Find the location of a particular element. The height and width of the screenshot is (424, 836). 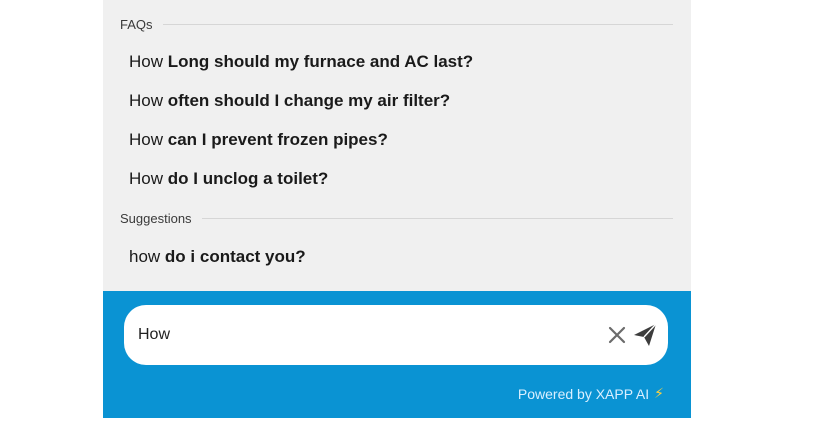

suggestions-divider is located at coordinates (437, 218).